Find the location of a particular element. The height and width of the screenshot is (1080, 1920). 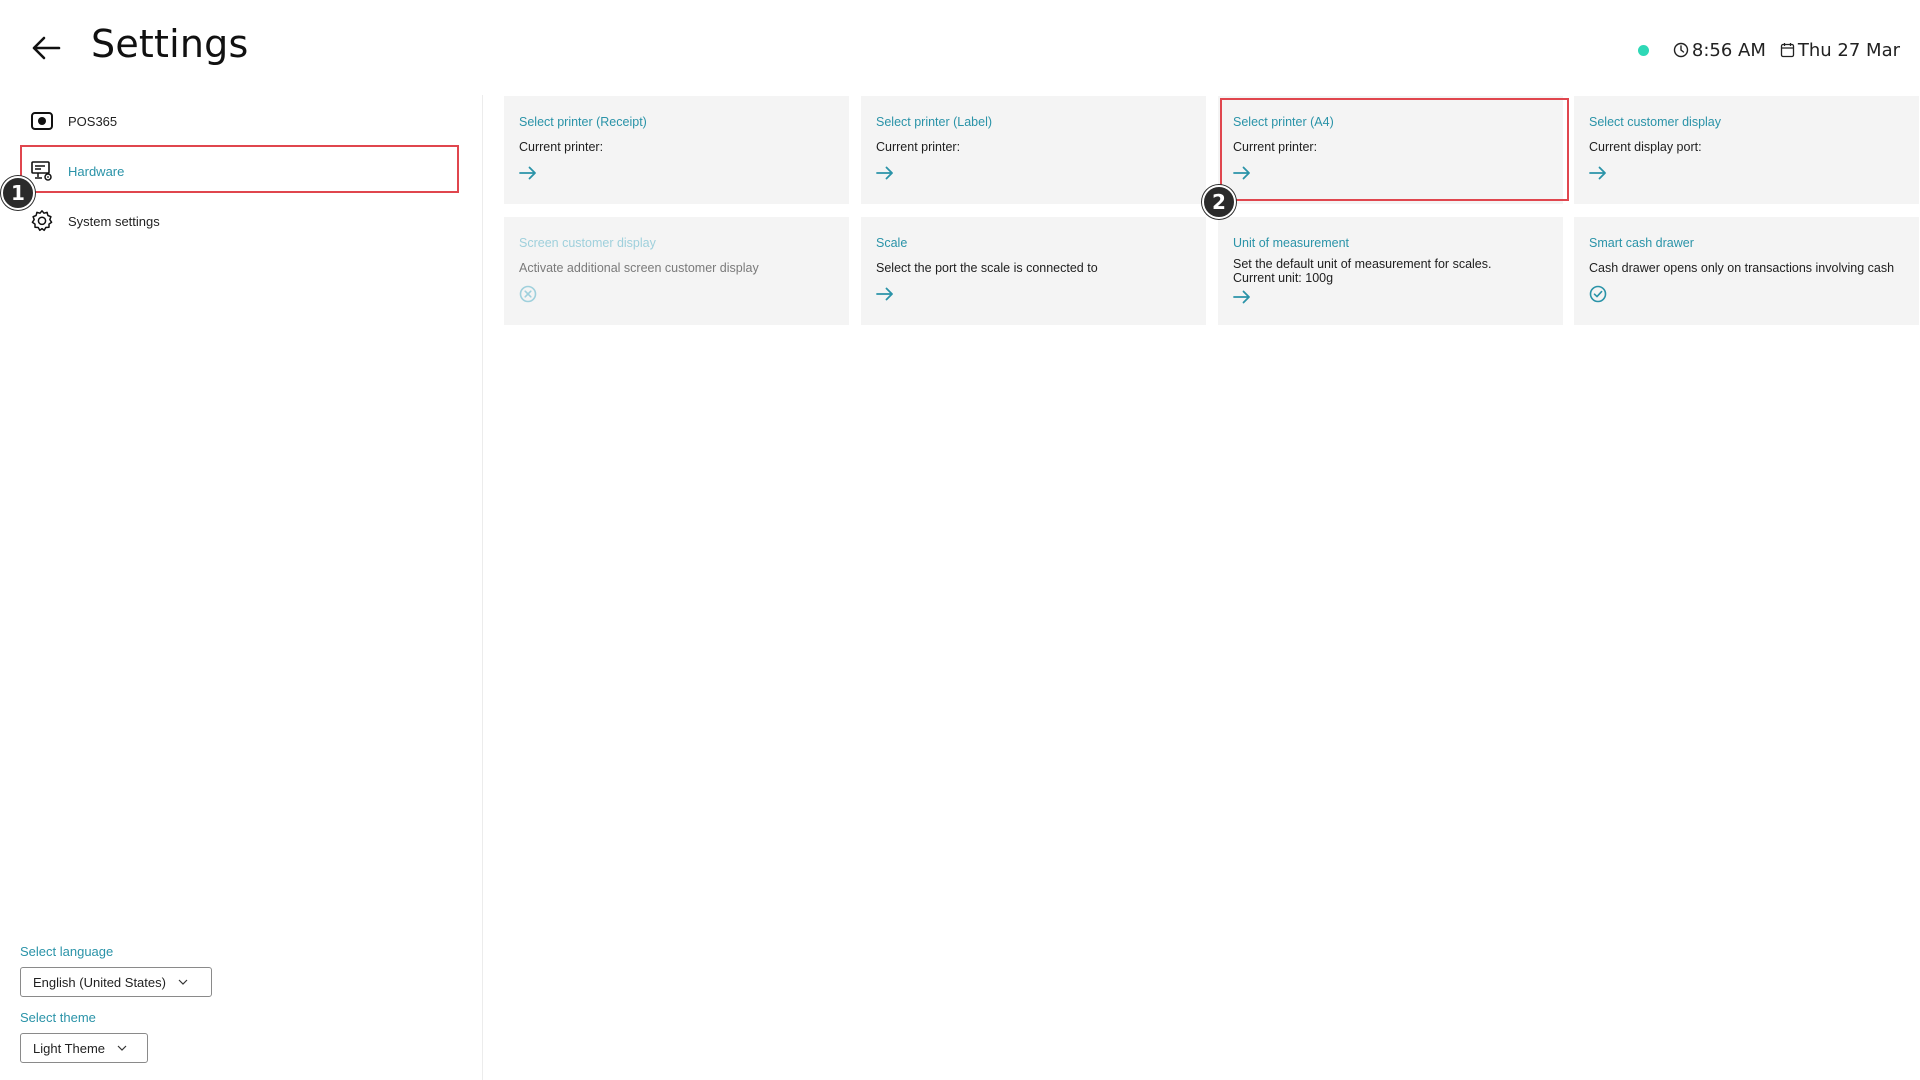

card-title: Select printer (Label) is located at coordinates (934, 122).